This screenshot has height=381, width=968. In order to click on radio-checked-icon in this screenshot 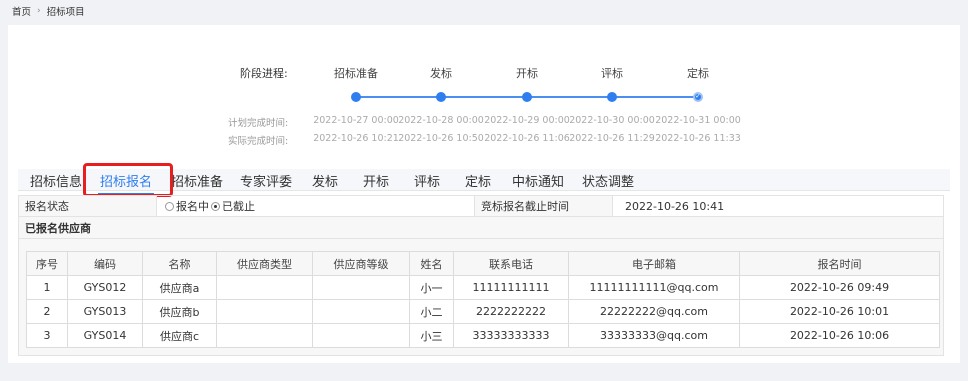, I will do `click(215, 206)`.